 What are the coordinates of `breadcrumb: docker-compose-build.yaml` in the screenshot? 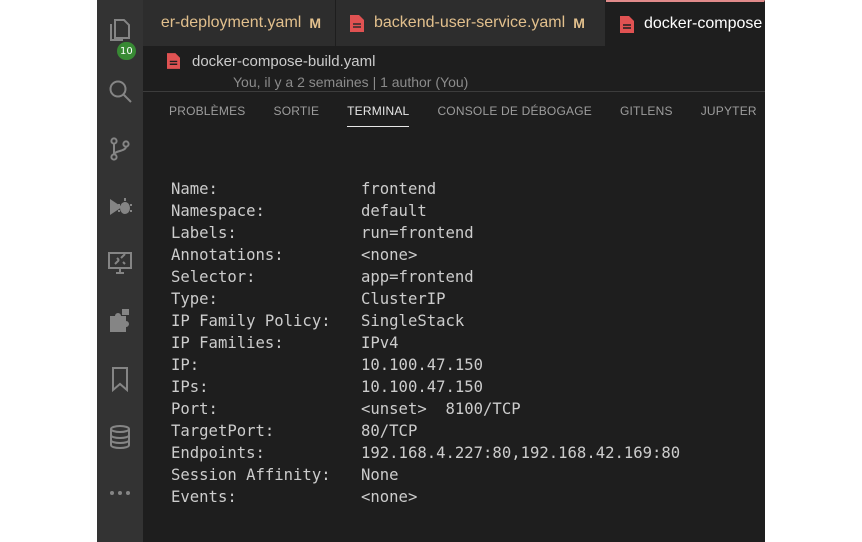 It's located at (271, 61).